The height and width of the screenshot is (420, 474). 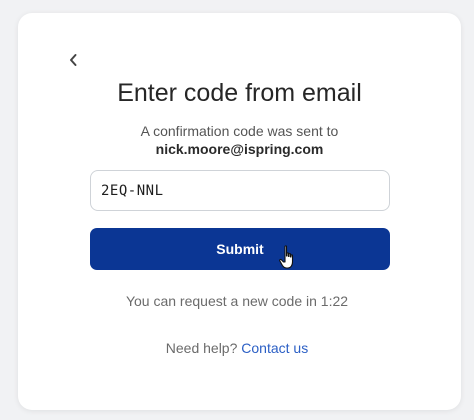 I want to click on chevron-left-icon, so click(x=73, y=60).